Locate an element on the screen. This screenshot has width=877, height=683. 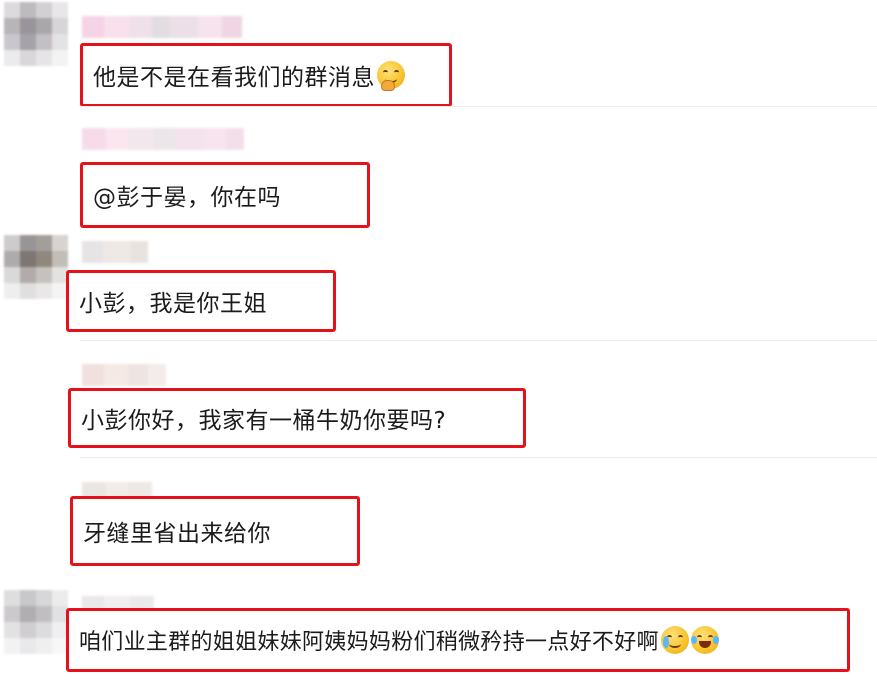
message-text: 他是不是在看我们的群消息 is located at coordinates (234, 78).